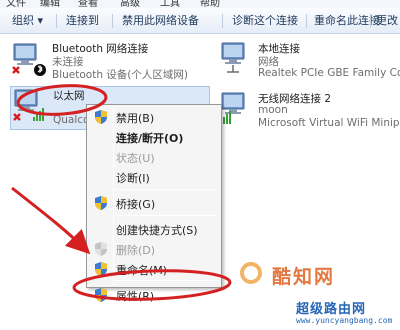 This screenshot has width=400, height=330. What do you see at coordinates (136, 204) in the screenshot?
I see `menu-item-label: 桥接(G)` at bounding box center [136, 204].